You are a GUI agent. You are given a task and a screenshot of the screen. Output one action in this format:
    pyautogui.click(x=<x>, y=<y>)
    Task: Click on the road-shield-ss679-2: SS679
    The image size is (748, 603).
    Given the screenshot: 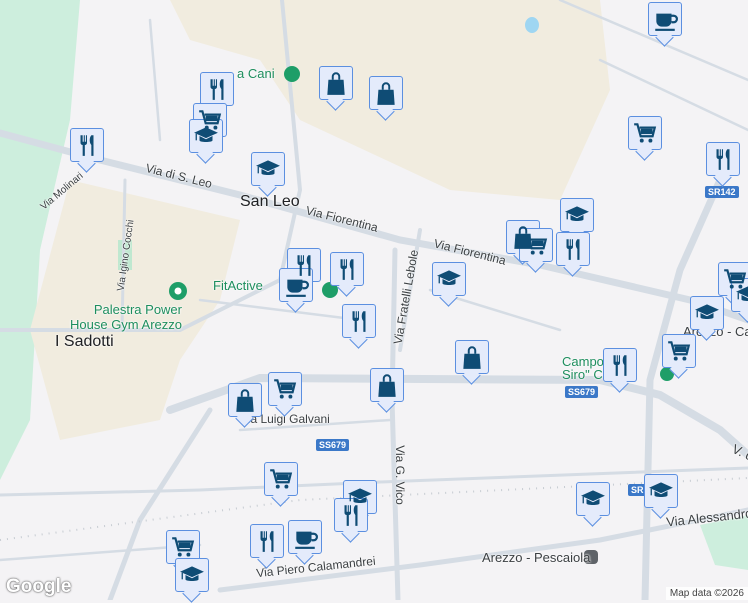 What is the action you would take?
    pyautogui.click(x=582, y=392)
    